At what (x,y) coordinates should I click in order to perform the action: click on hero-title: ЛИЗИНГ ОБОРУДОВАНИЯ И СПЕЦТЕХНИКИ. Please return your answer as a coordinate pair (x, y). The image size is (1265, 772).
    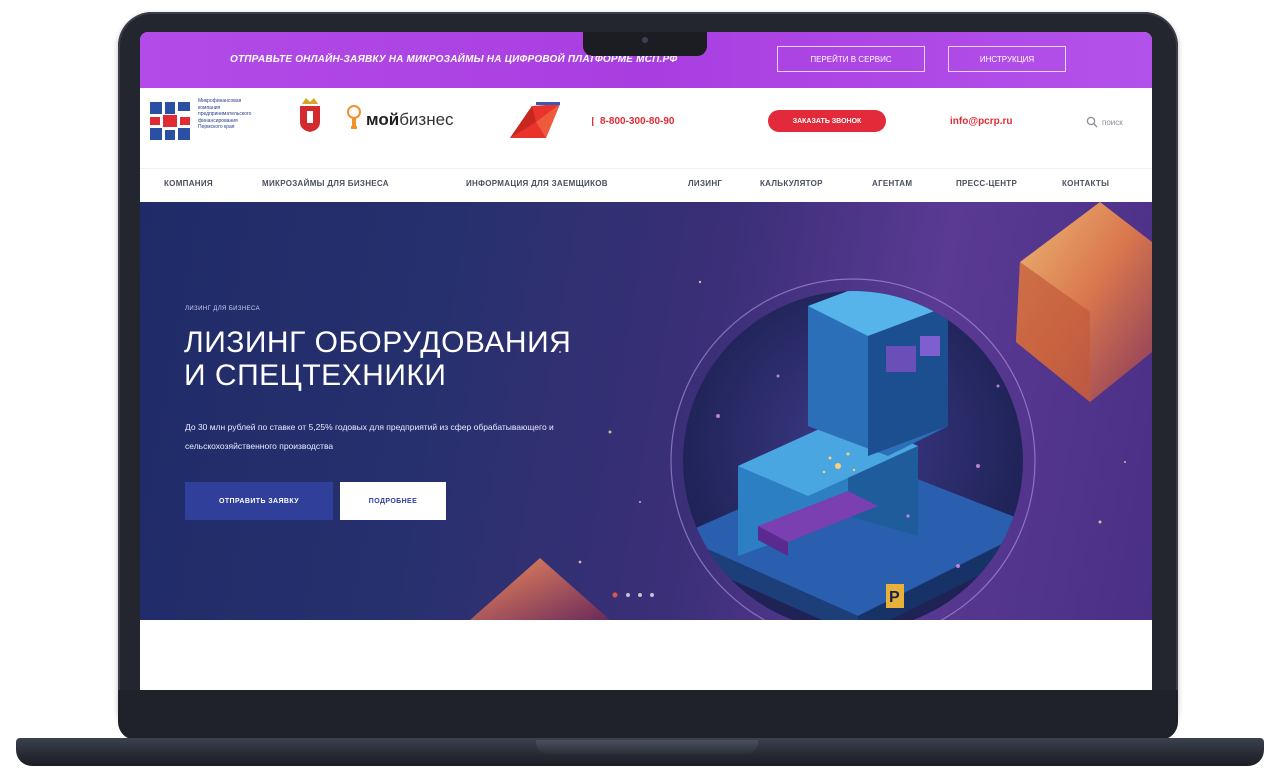
    Looking at the image, I should click on (377, 359).